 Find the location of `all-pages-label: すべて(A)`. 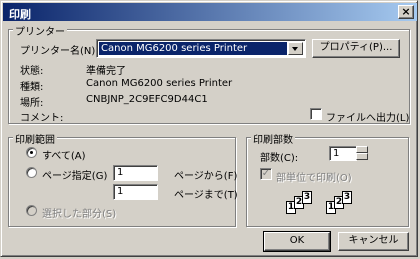

all-pages-label: すべて(A) is located at coordinates (64, 154).